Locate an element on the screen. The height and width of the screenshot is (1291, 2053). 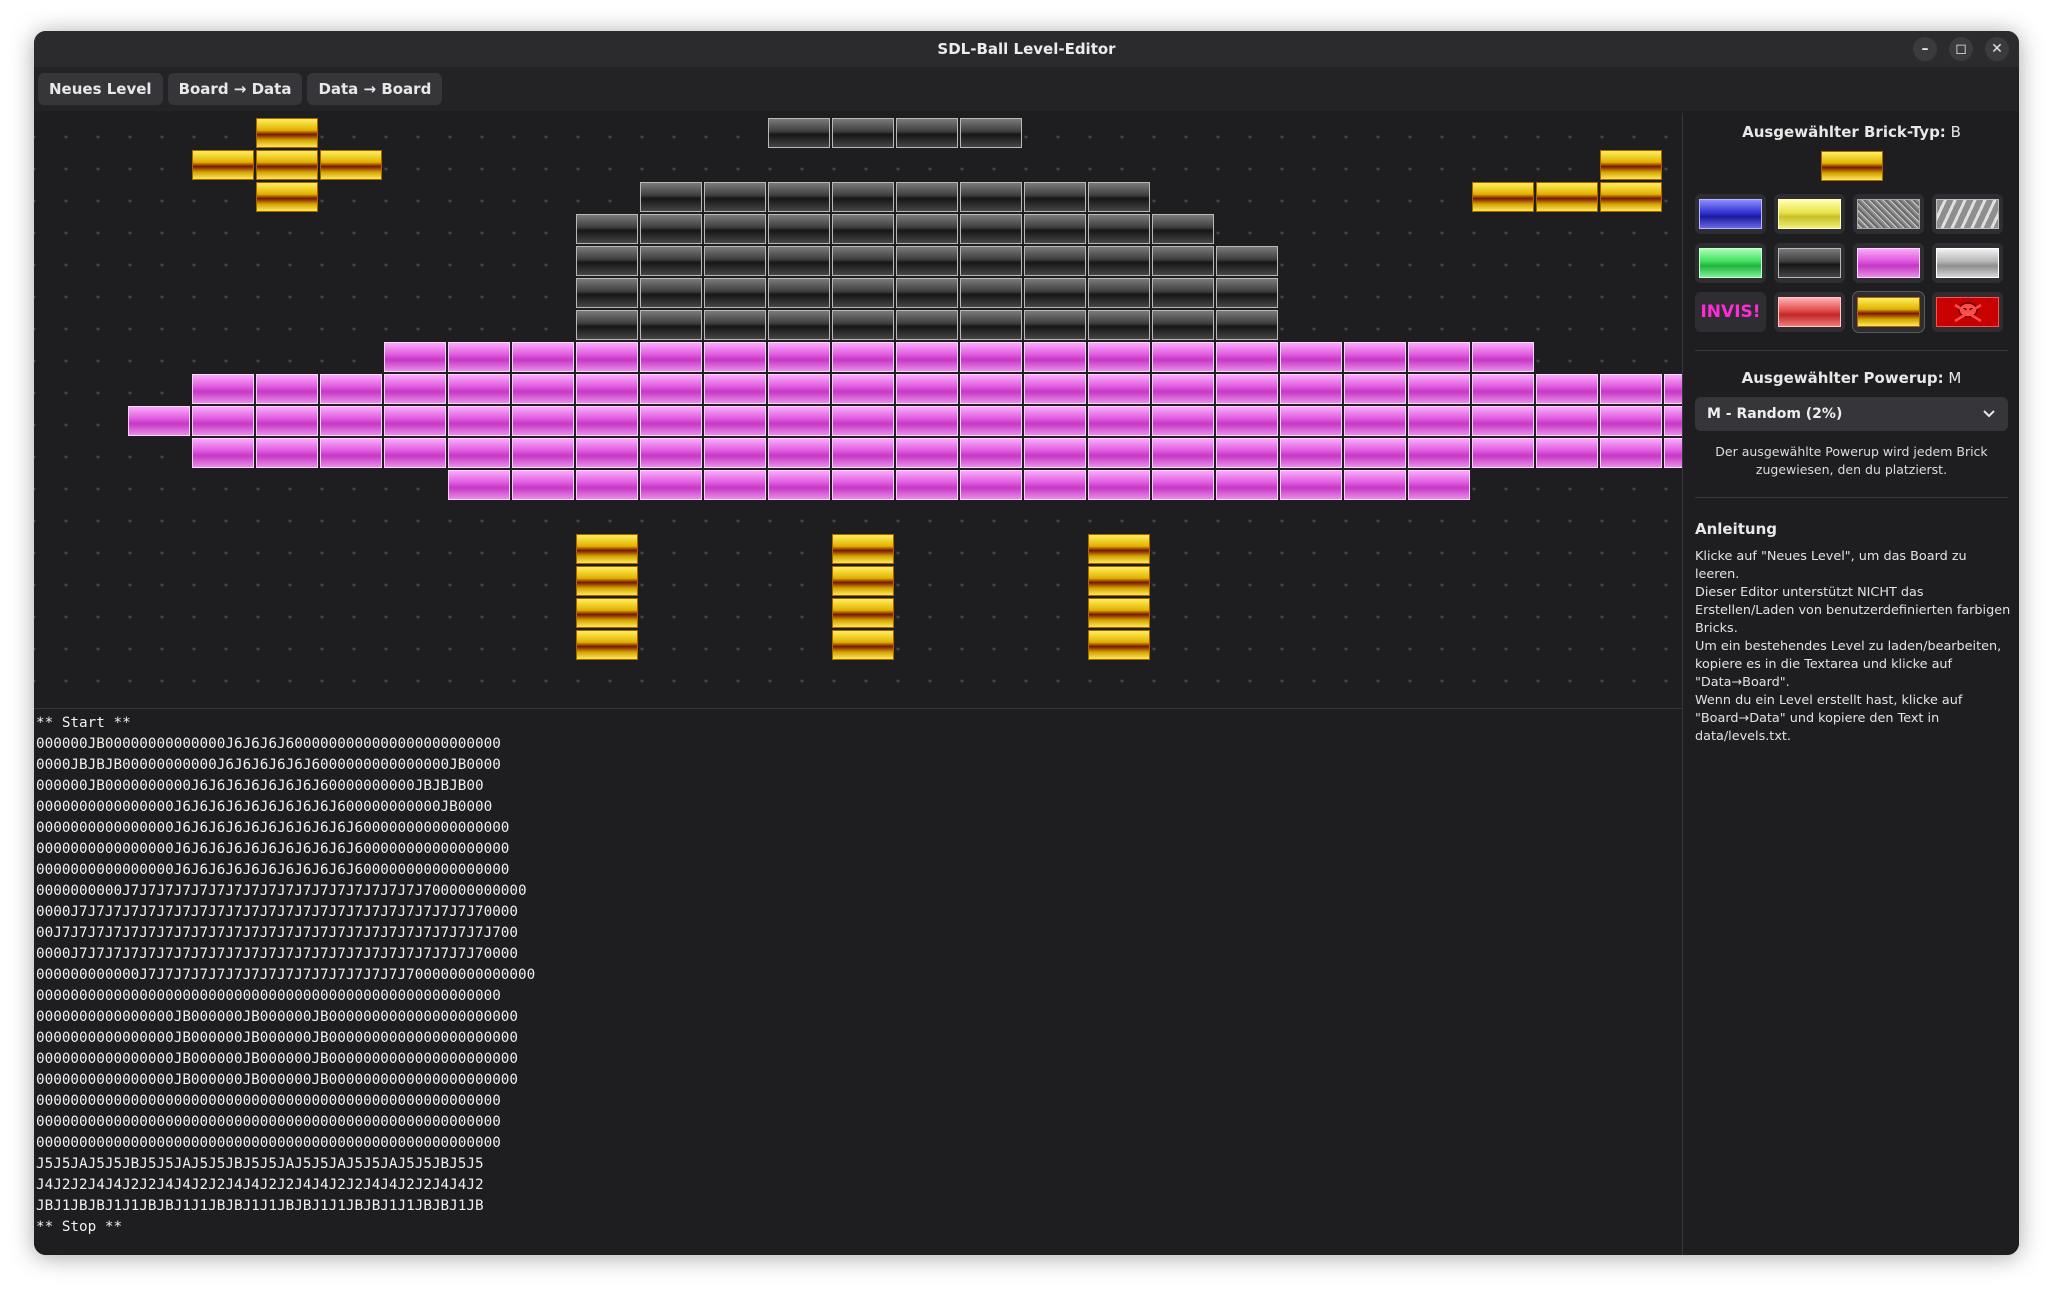
palette-explosive-brick is located at coordinates (1967, 312).